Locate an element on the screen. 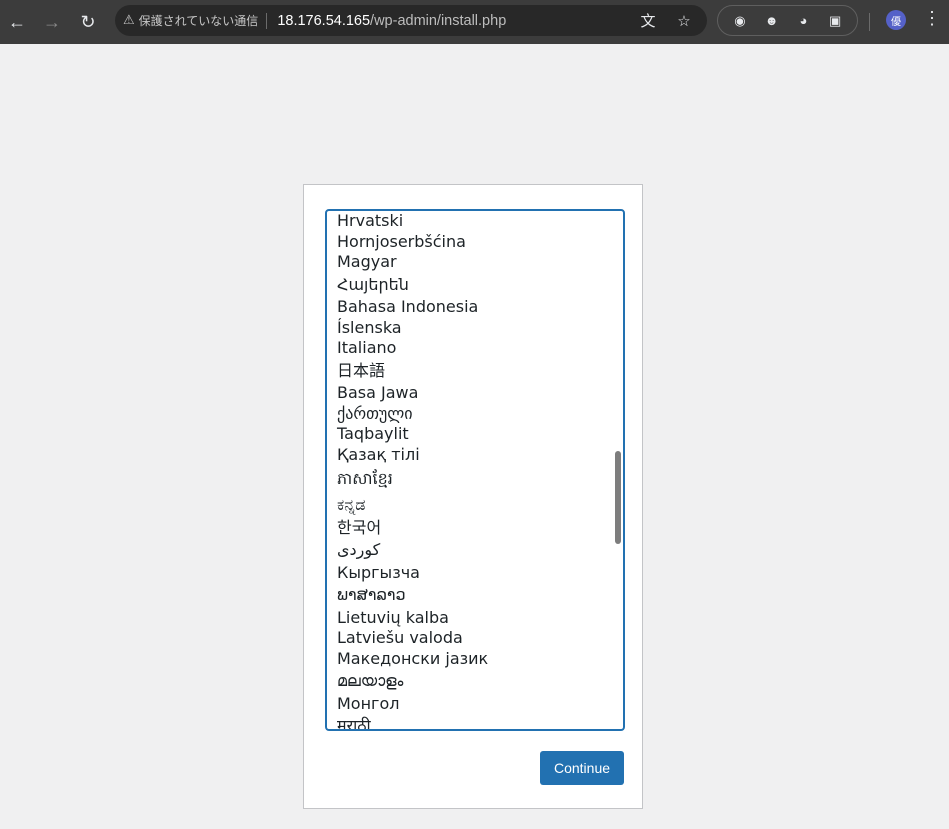 The width and height of the screenshot is (949, 829). language-option: Latviešu valoda is located at coordinates (412, 638).